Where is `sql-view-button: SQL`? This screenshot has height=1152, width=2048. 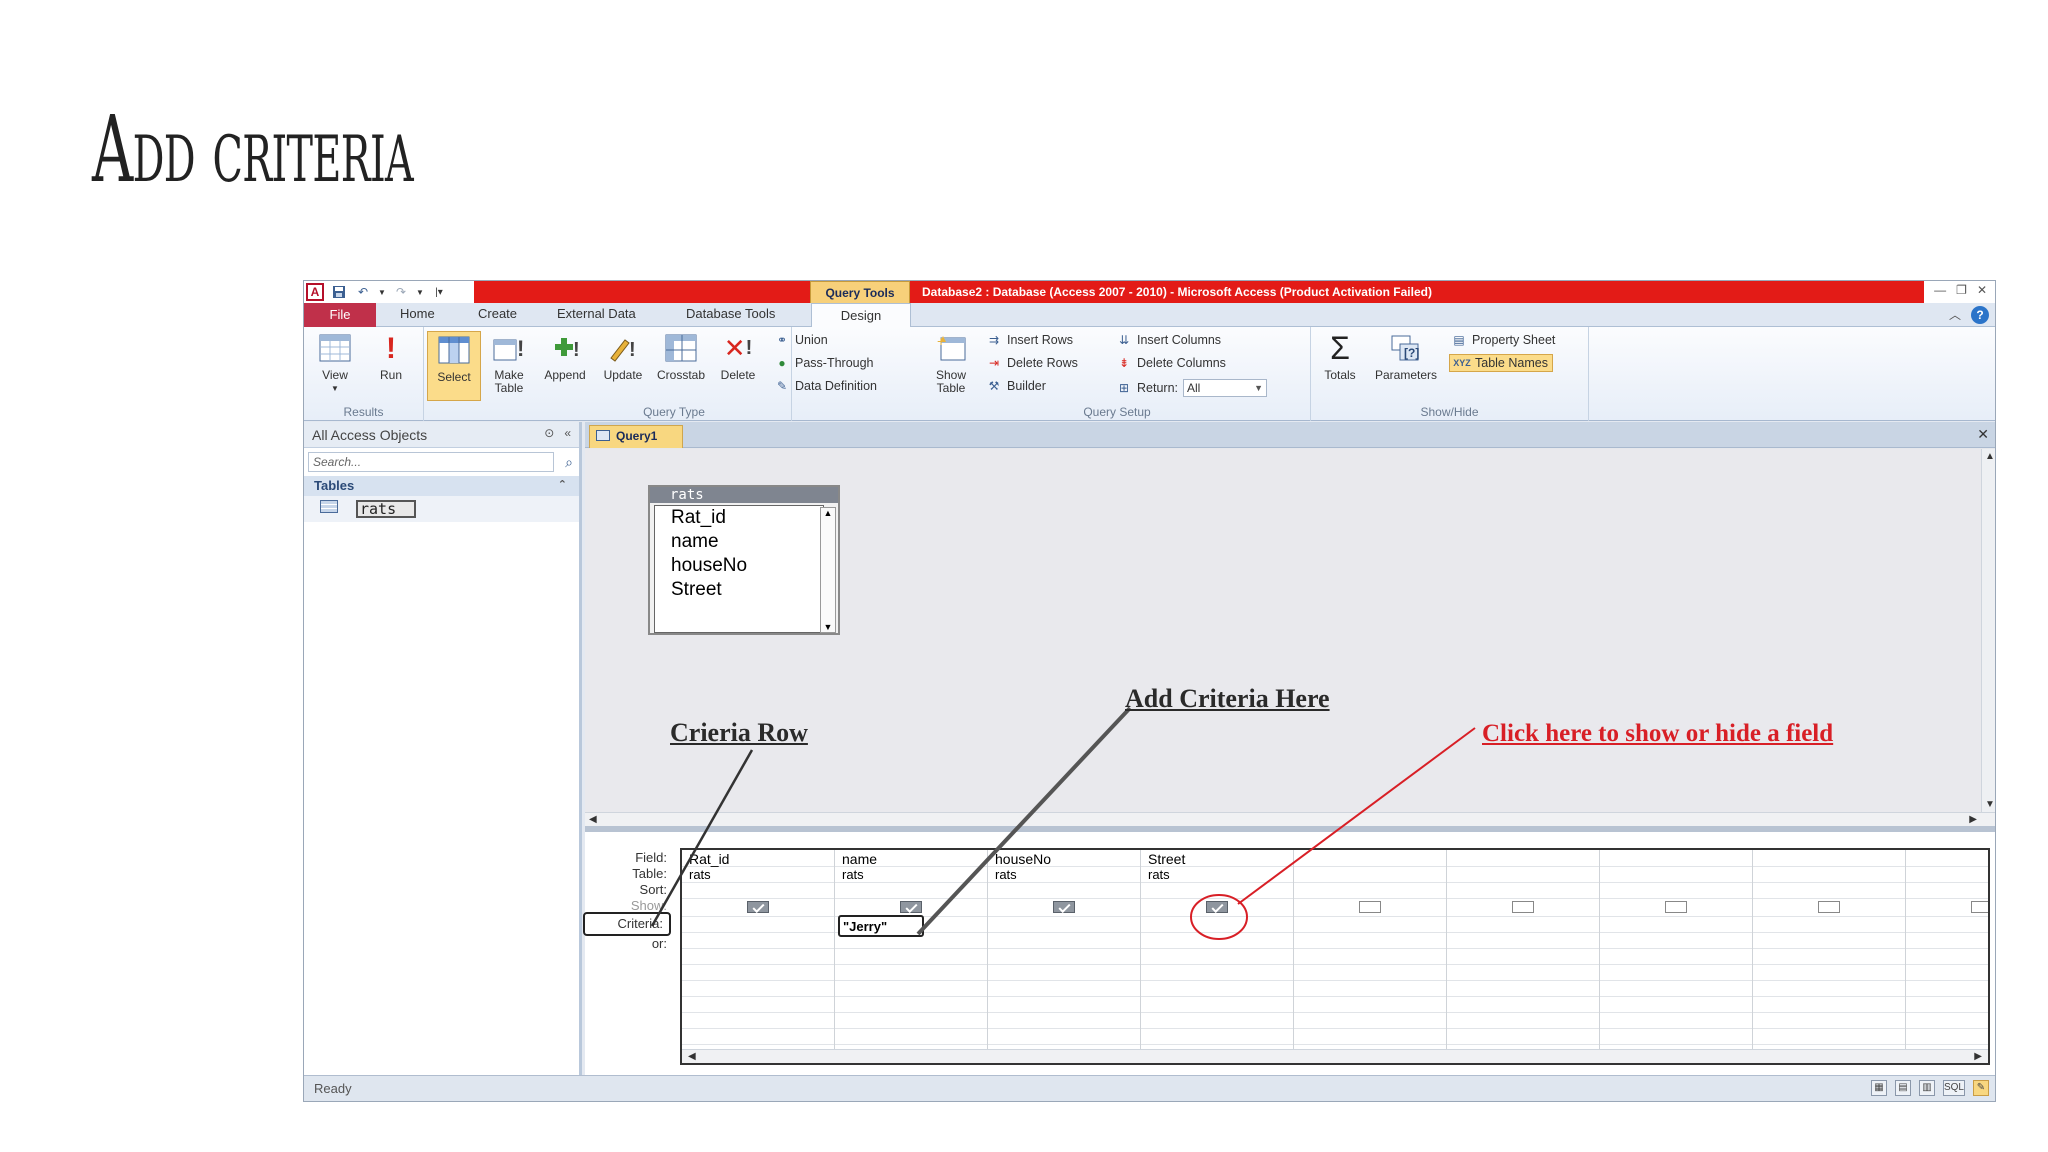
sql-view-button: SQL is located at coordinates (1953, 1088).